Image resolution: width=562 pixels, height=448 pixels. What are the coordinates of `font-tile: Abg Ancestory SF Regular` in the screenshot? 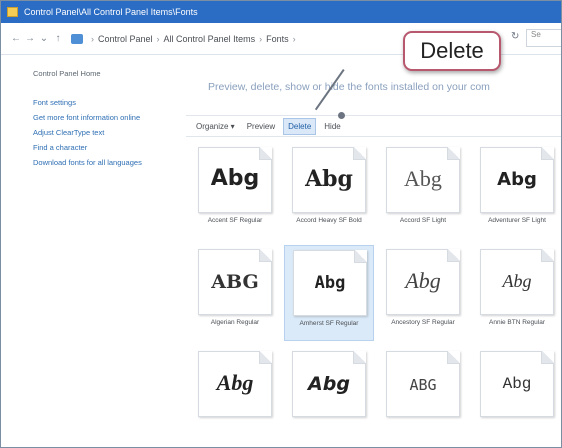 It's located at (423, 293).